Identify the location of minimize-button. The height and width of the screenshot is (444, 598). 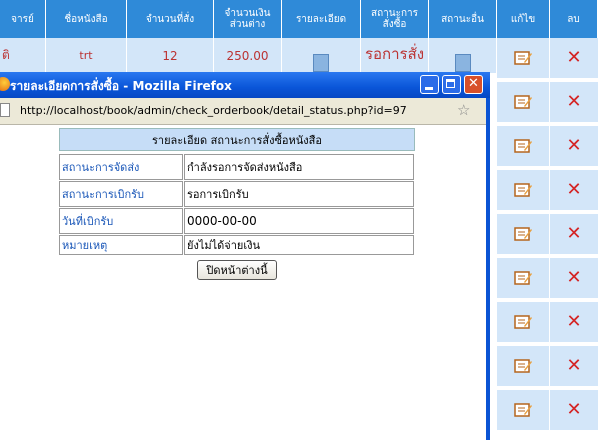
(429, 84).